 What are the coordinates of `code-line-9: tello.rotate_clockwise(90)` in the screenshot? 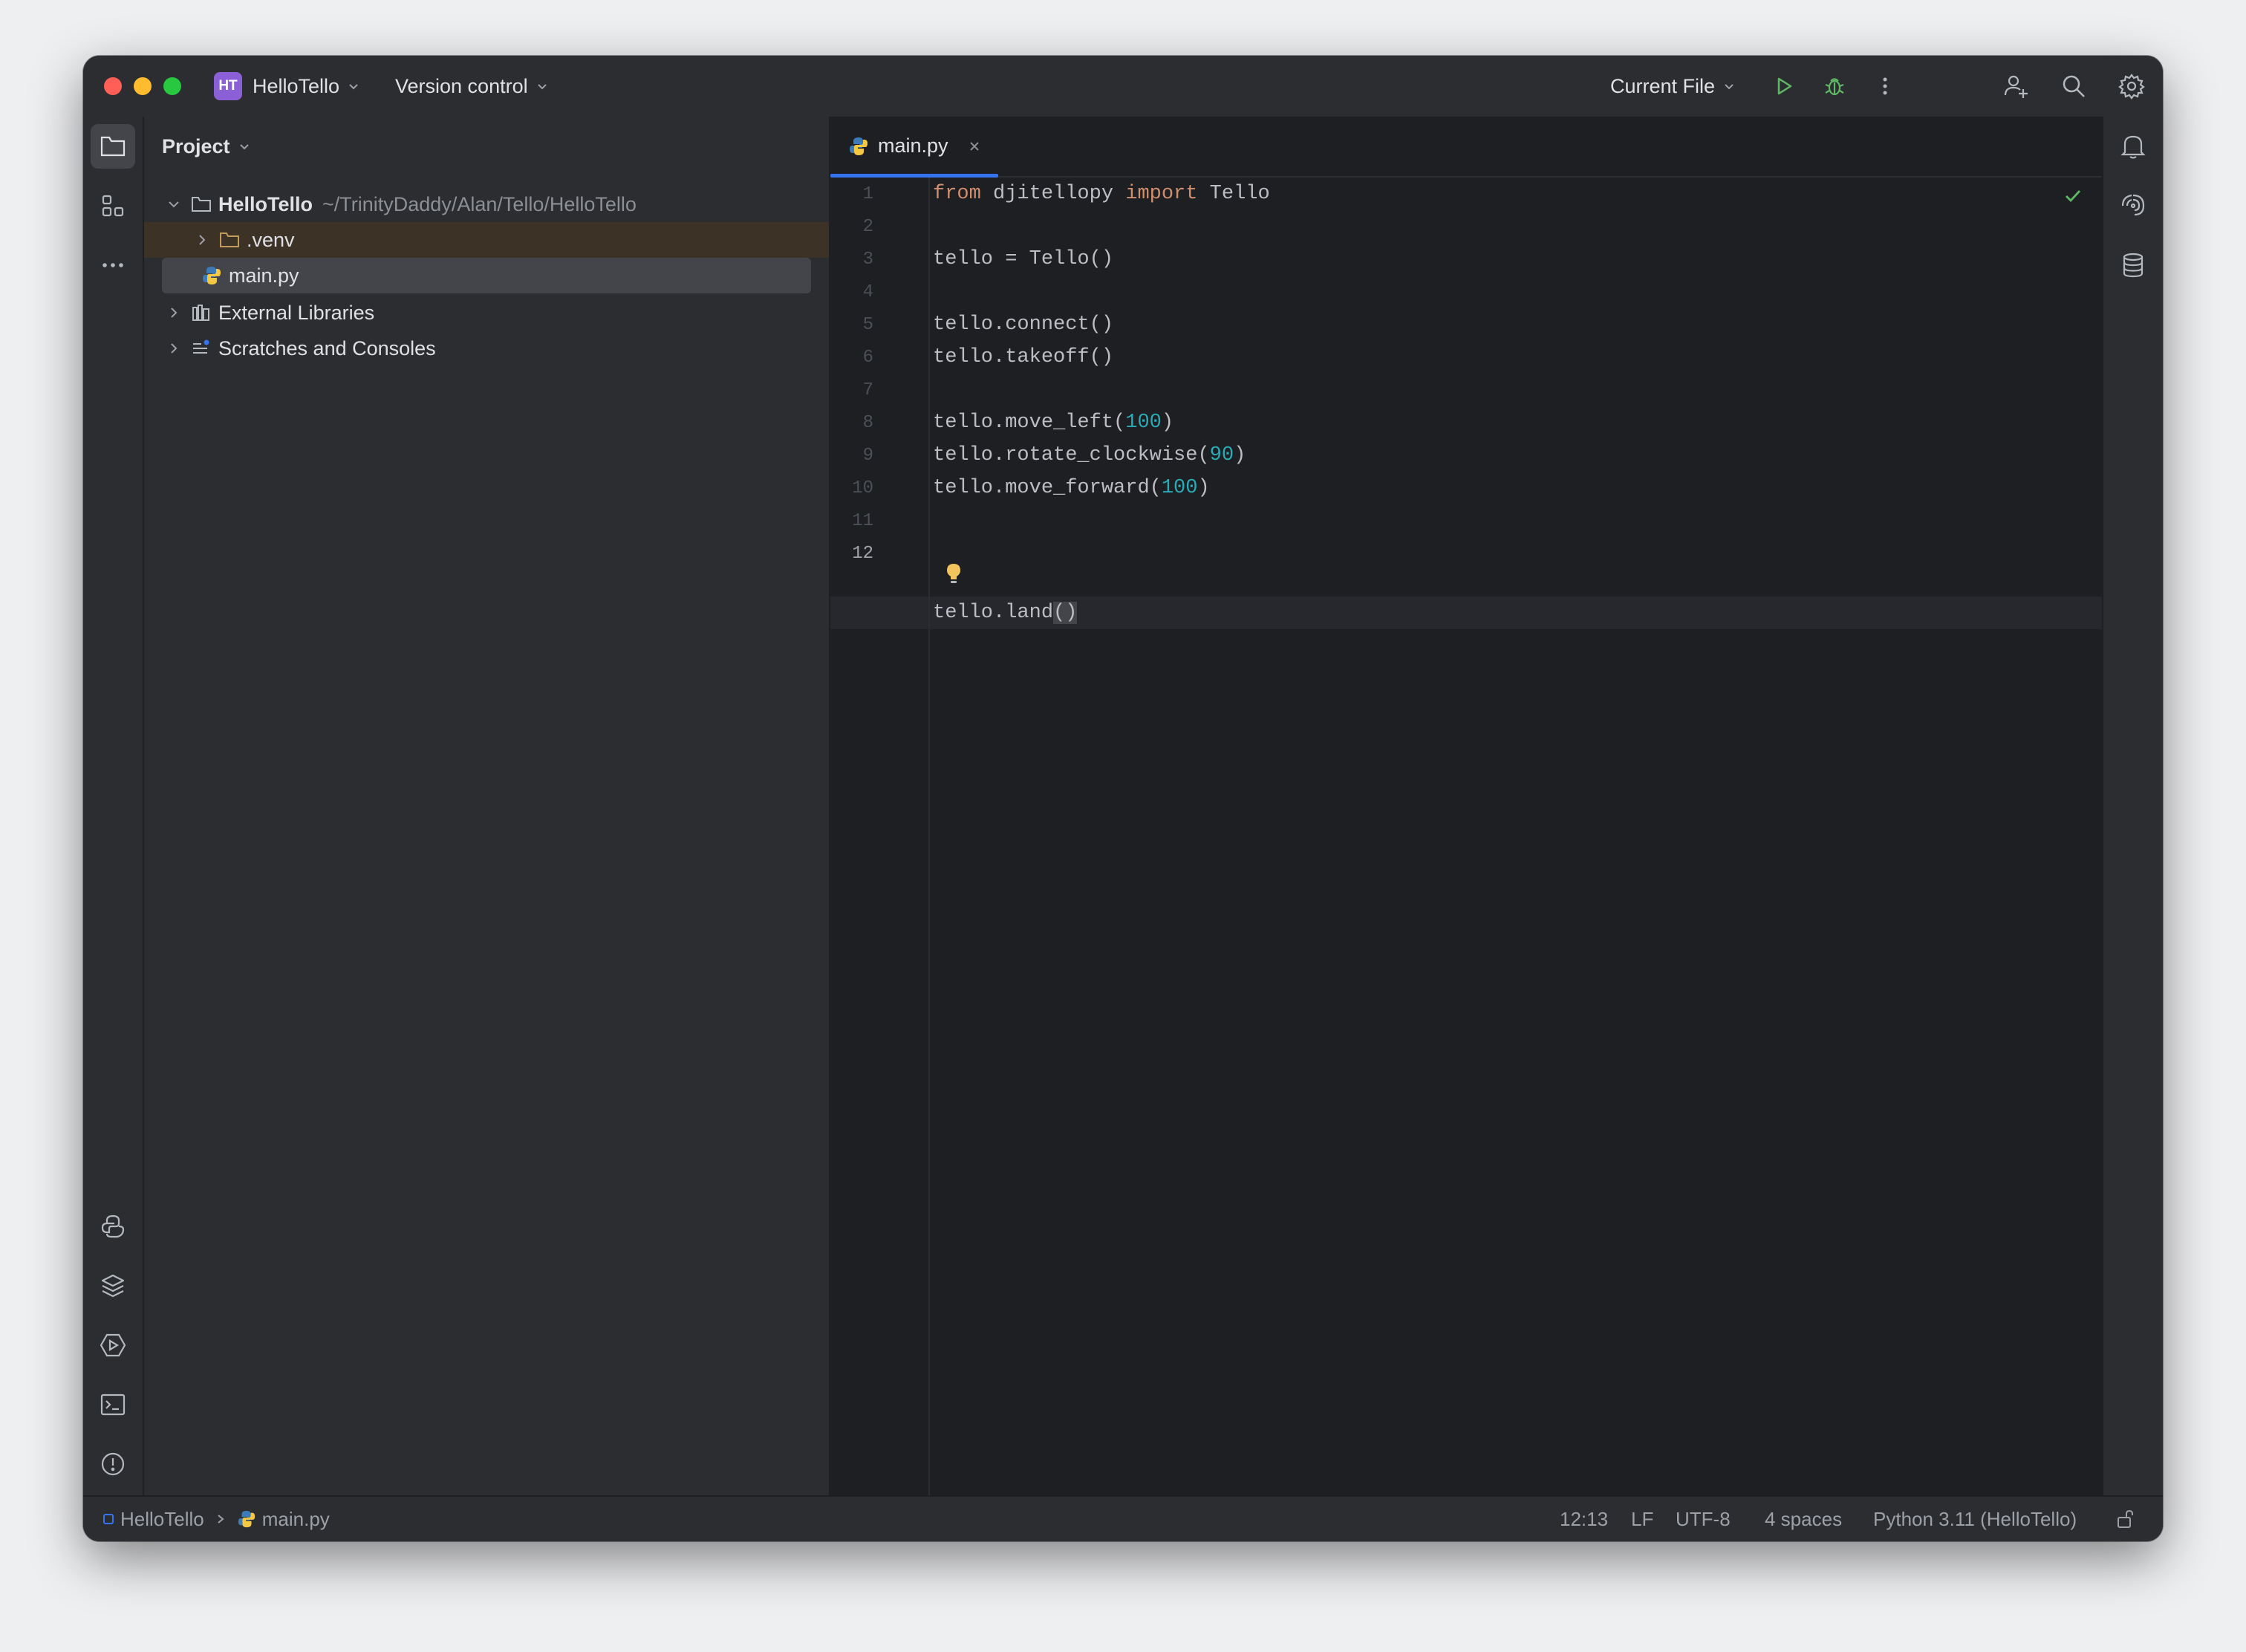 It's located at (1089, 456).